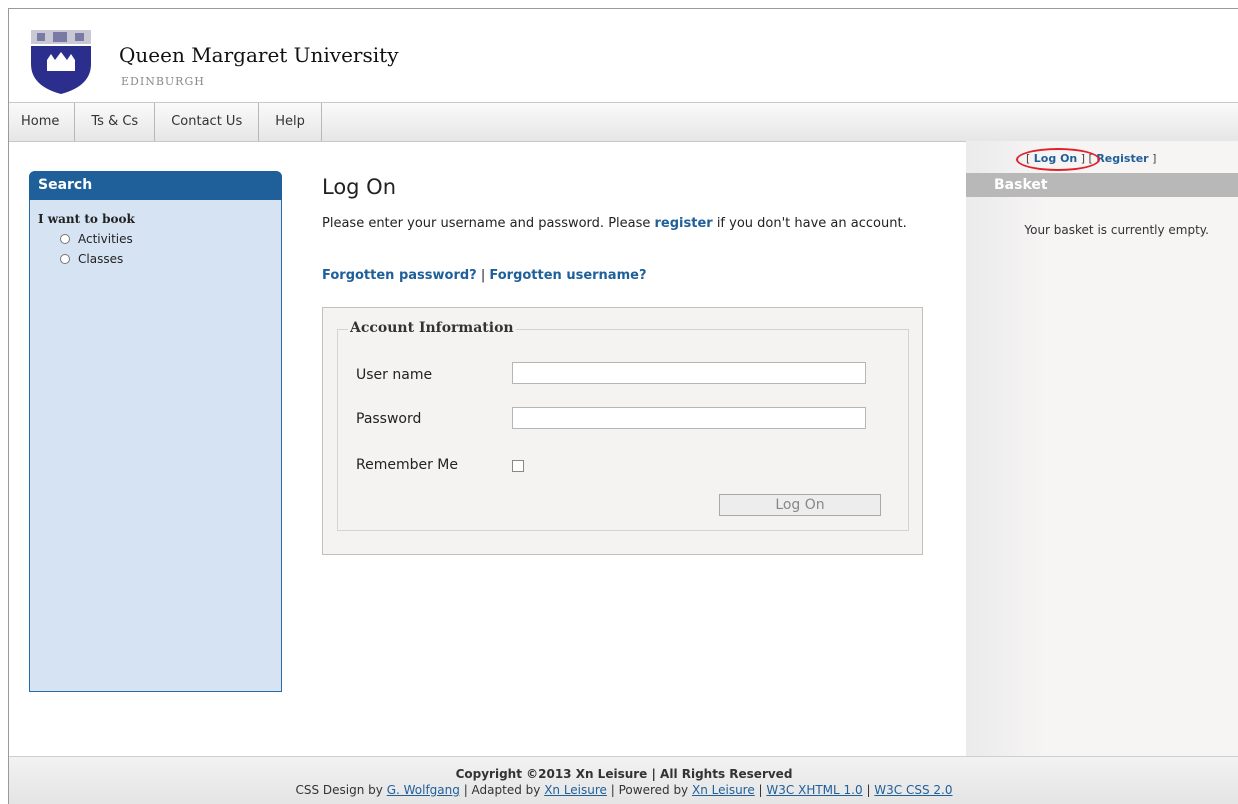 This screenshot has height=804, width=1238. What do you see at coordinates (163, 81) in the screenshot?
I see `university-location: EDINBURGH` at bounding box center [163, 81].